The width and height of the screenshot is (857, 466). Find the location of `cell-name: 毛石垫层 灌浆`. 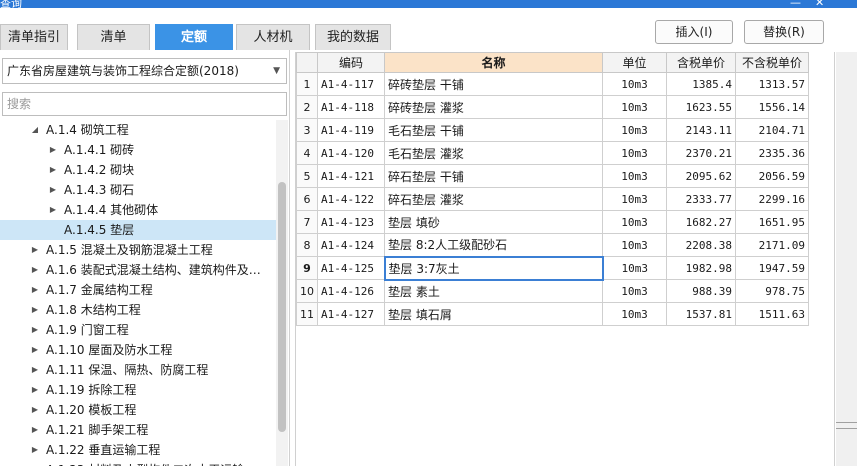

cell-name: 毛石垫层 灌浆 is located at coordinates (493, 153).